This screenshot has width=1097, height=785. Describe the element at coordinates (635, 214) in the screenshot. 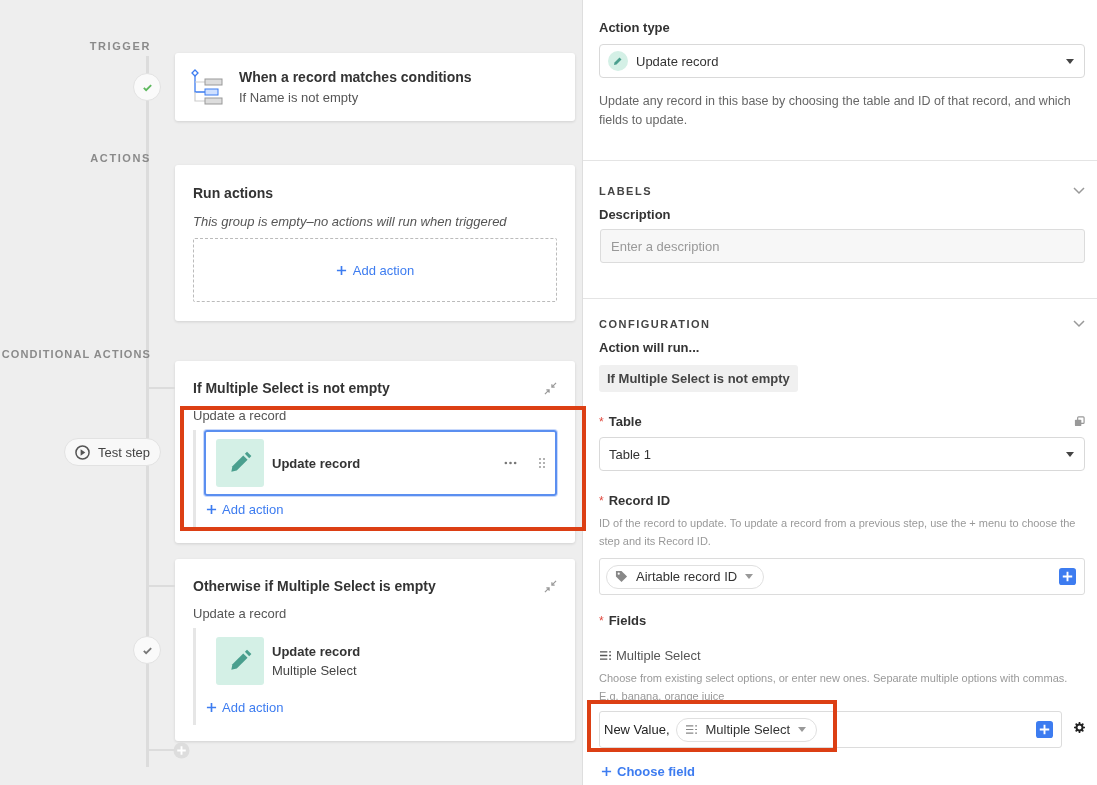

I see `field-label: Description` at that location.